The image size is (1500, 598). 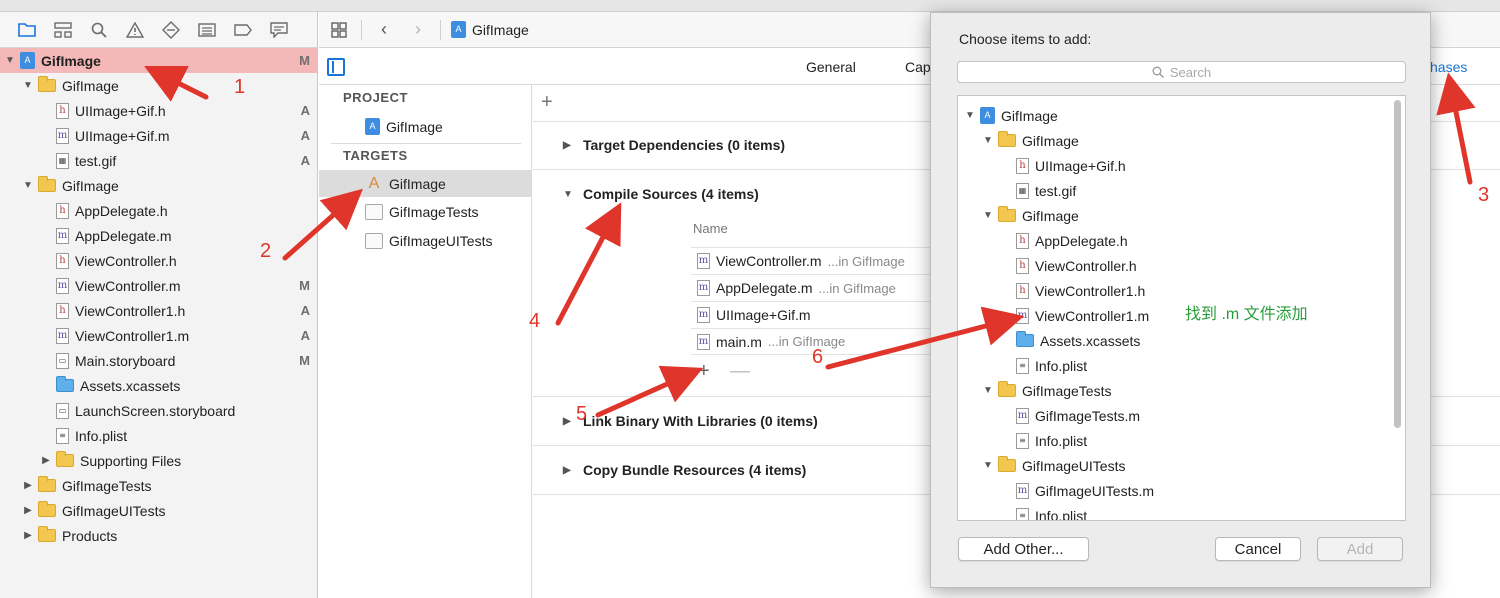 I want to click on tab-capabilities: Cap, so click(x=918, y=67).